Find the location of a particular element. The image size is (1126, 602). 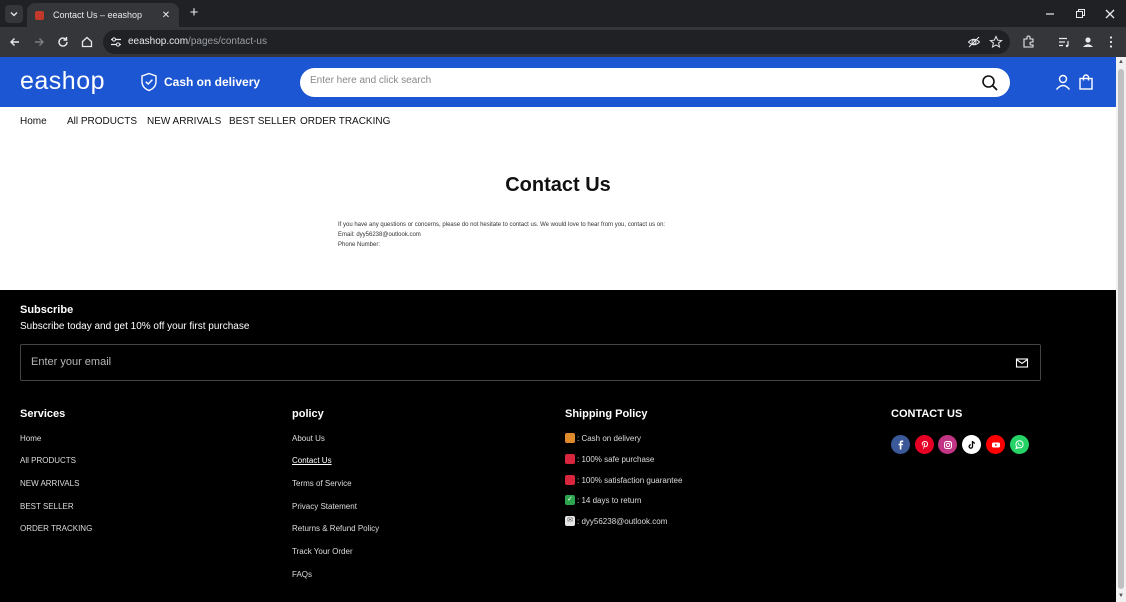

url-text: eeashop.com/pages/contact-us is located at coordinates (197, 41).